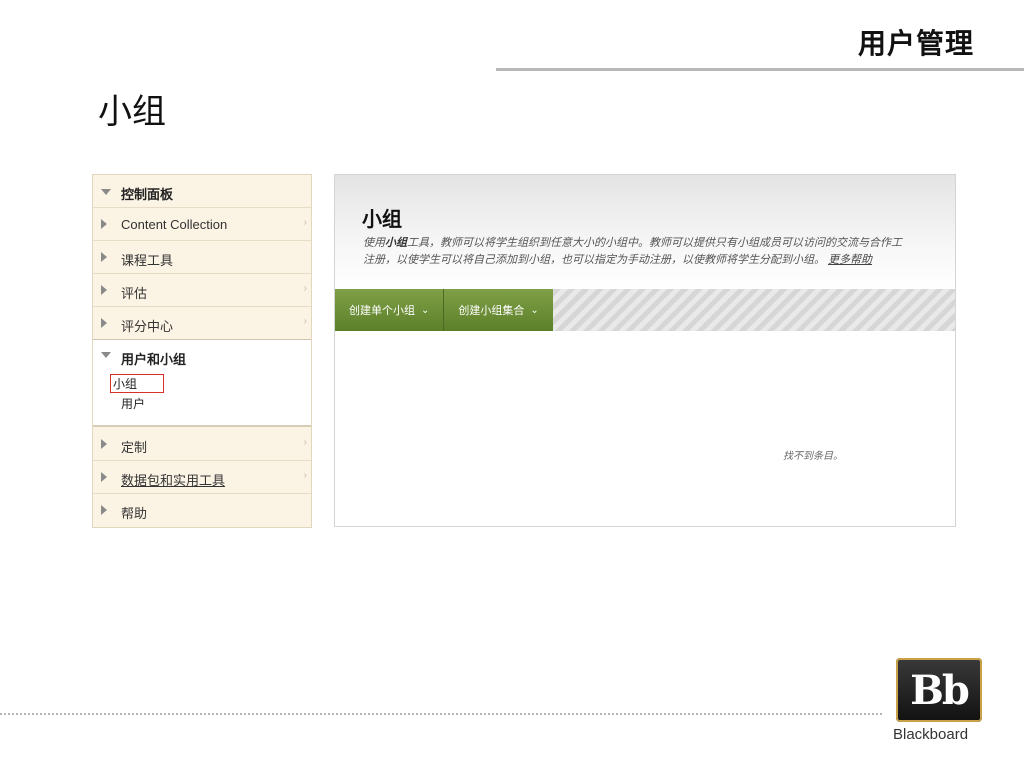 Image resolution: width=1024 pixels, height=768 pixels. I want to click on panel-item-label: 评分中心, so click(147, 326).